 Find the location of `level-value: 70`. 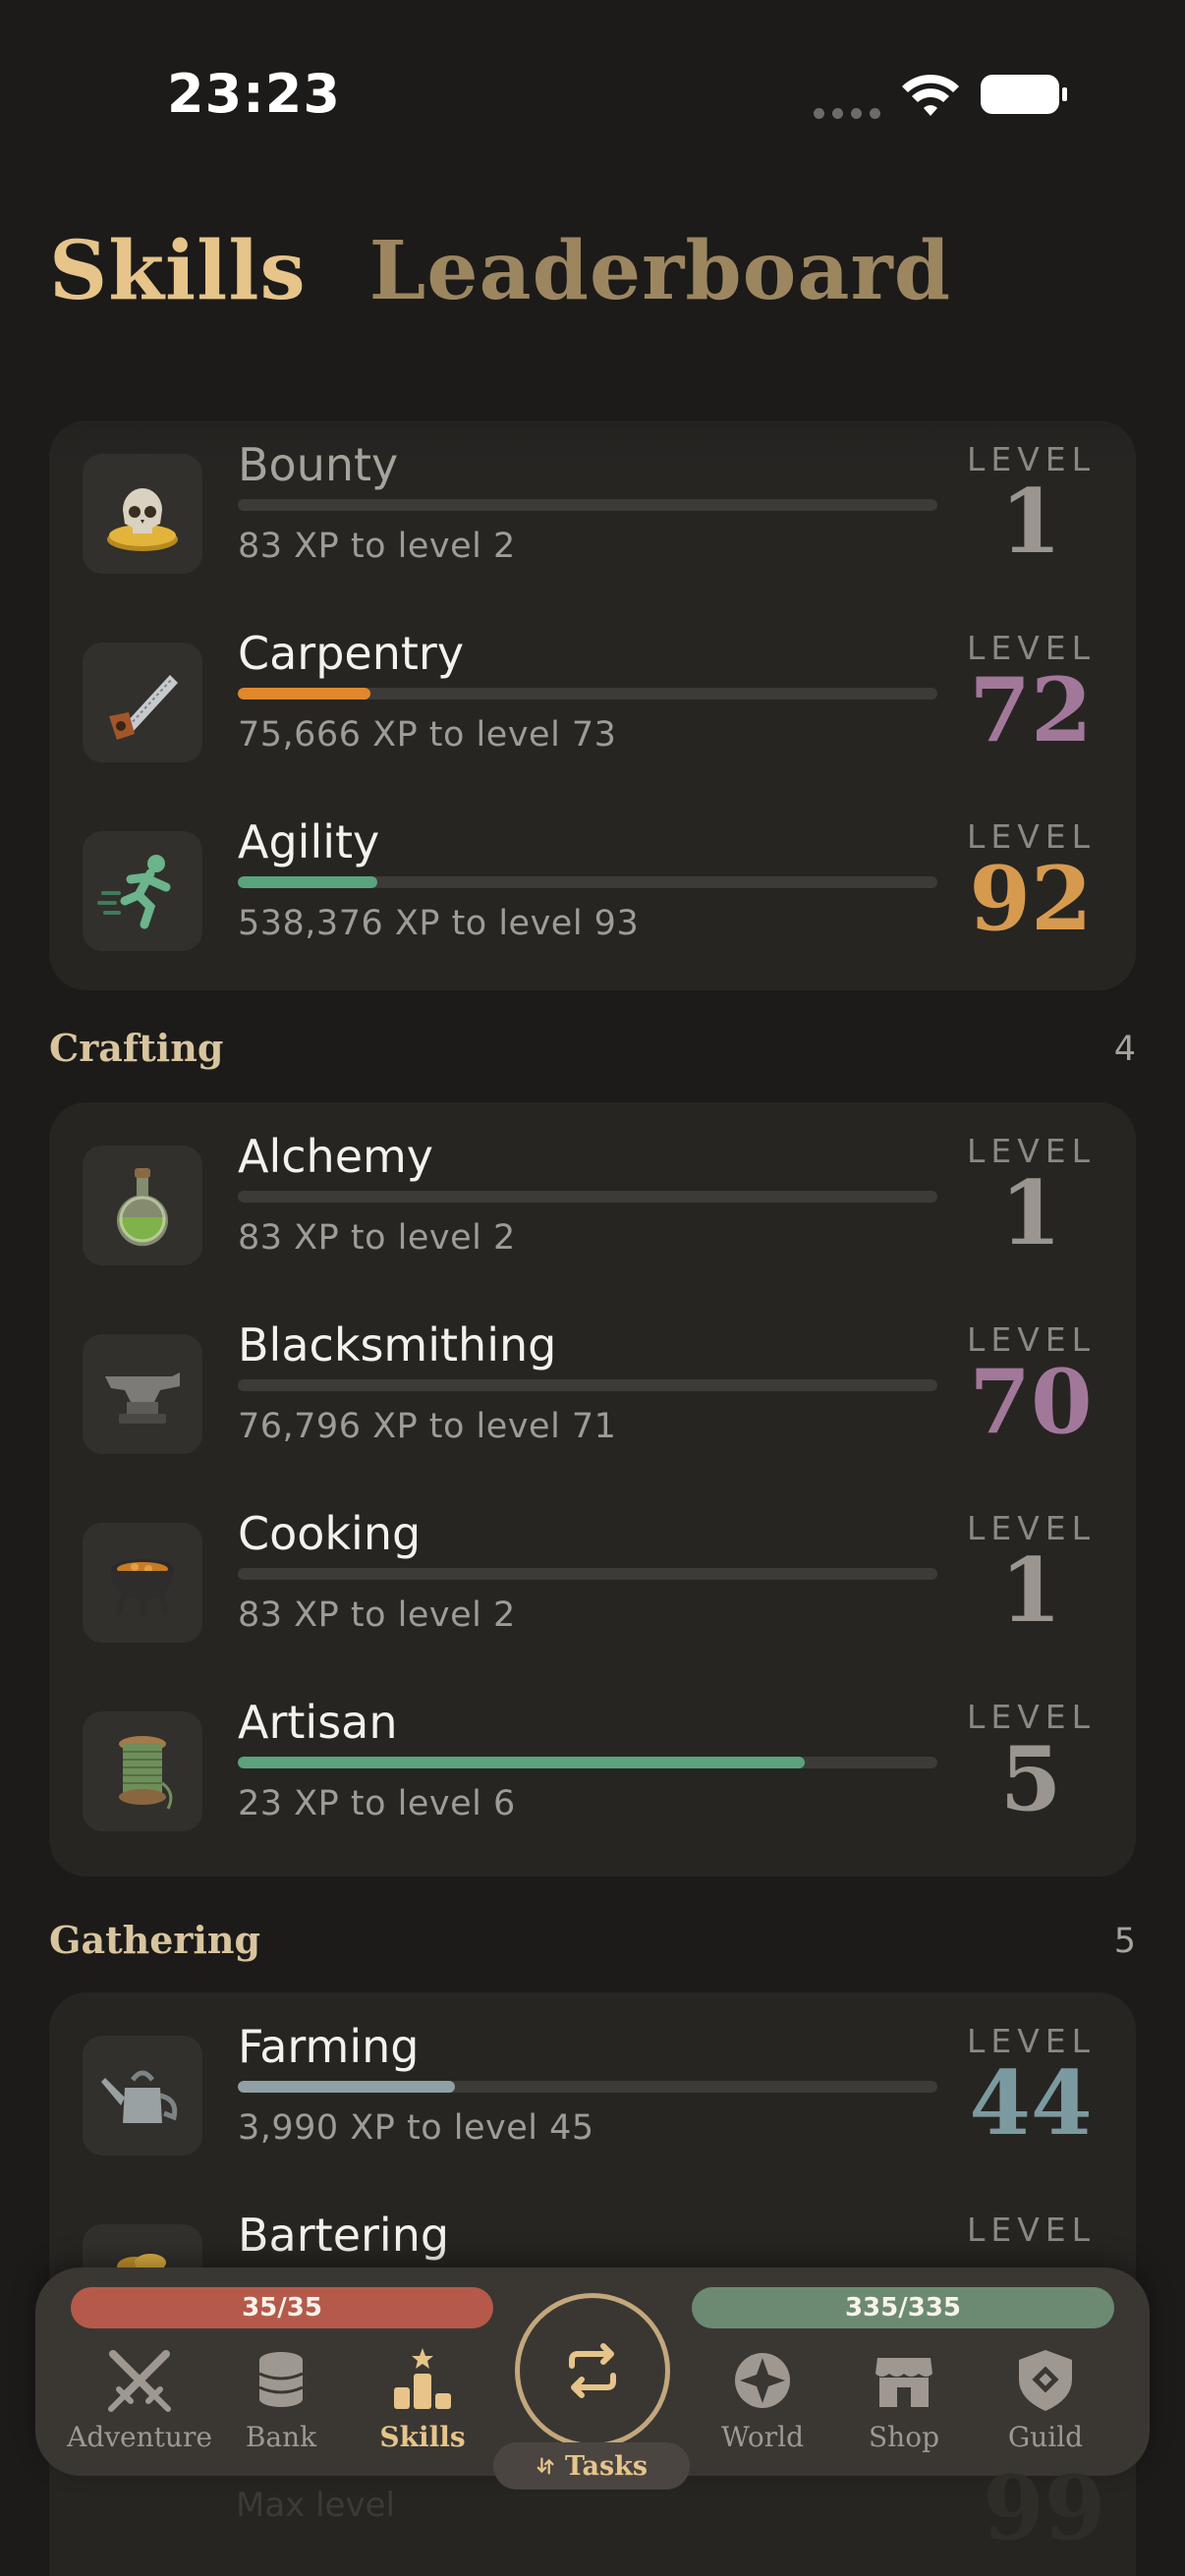

level-value: 70 is located at coordinates (1031, 1402).